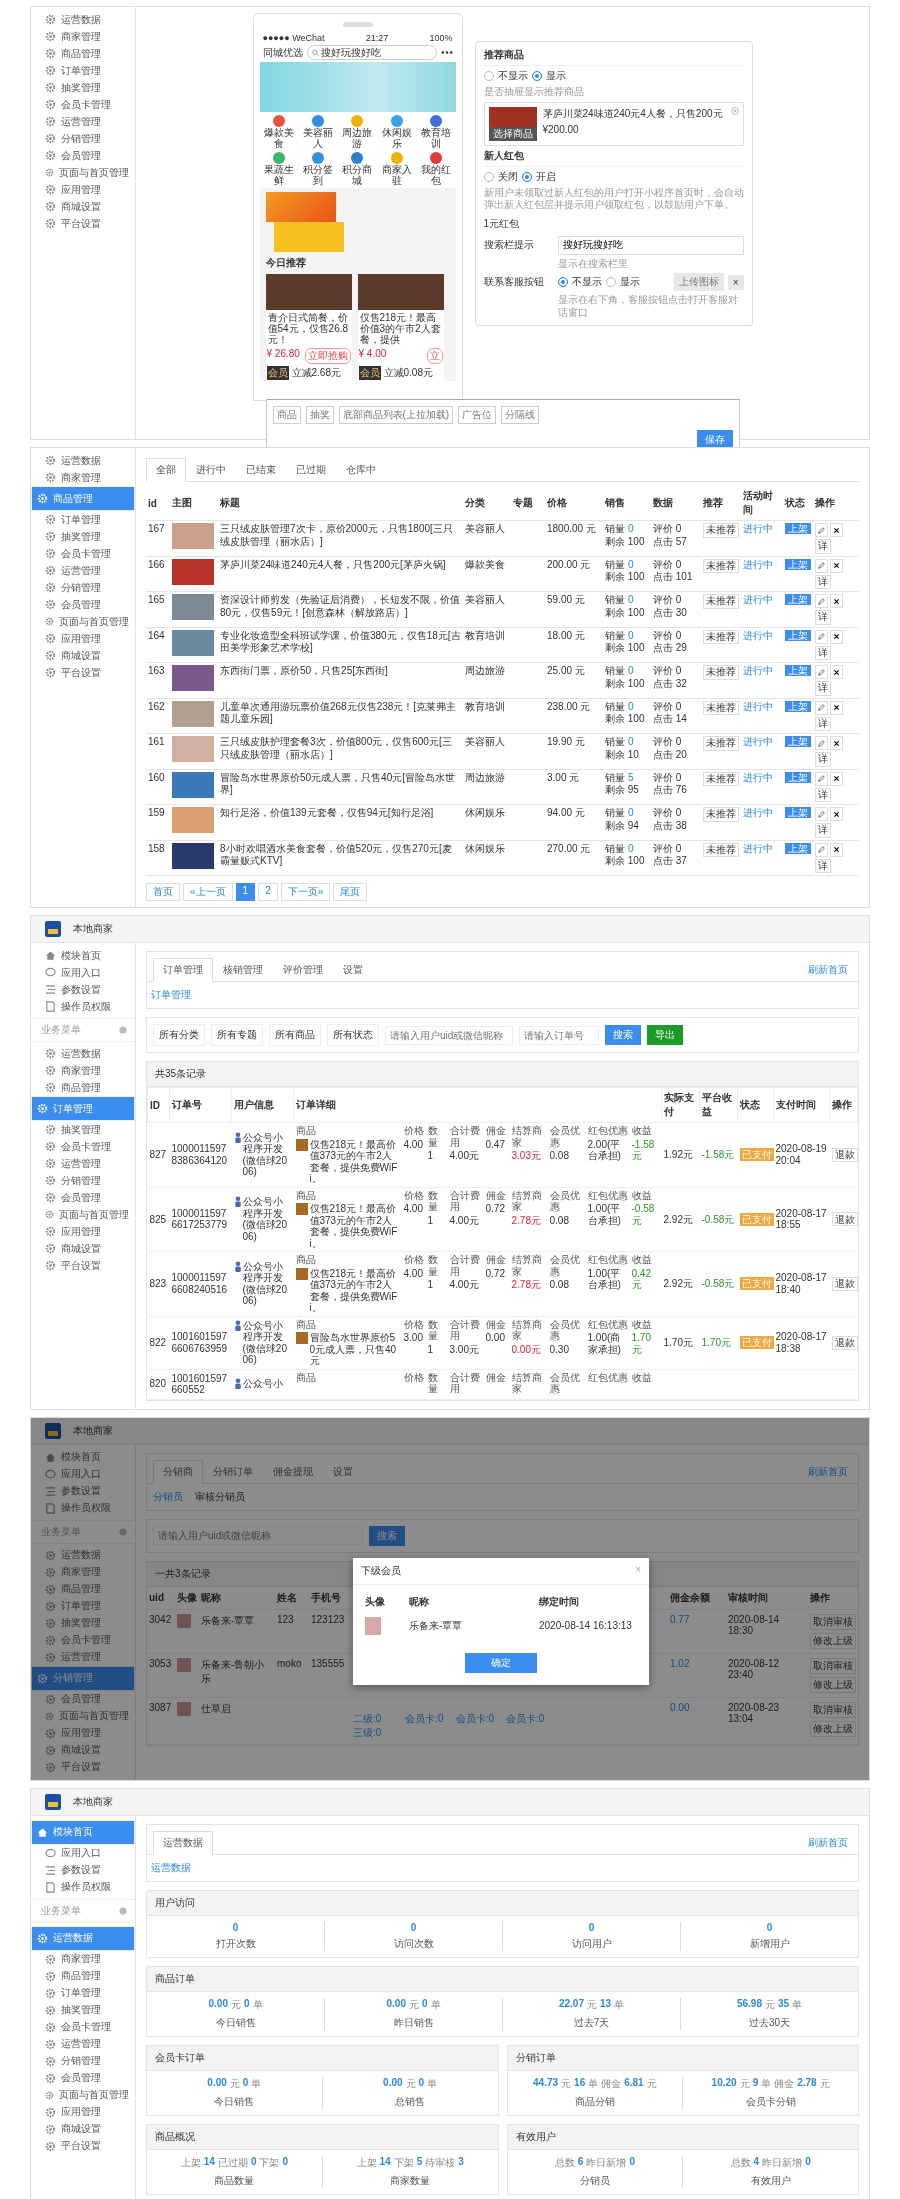 Image resolution: width=900 pixels, height=2199 pixels. What do you see at coordinates (559, 1035) in the screenshot?
I see `order-search-field: 请输入订单号` at bounding box center [559, 1035].